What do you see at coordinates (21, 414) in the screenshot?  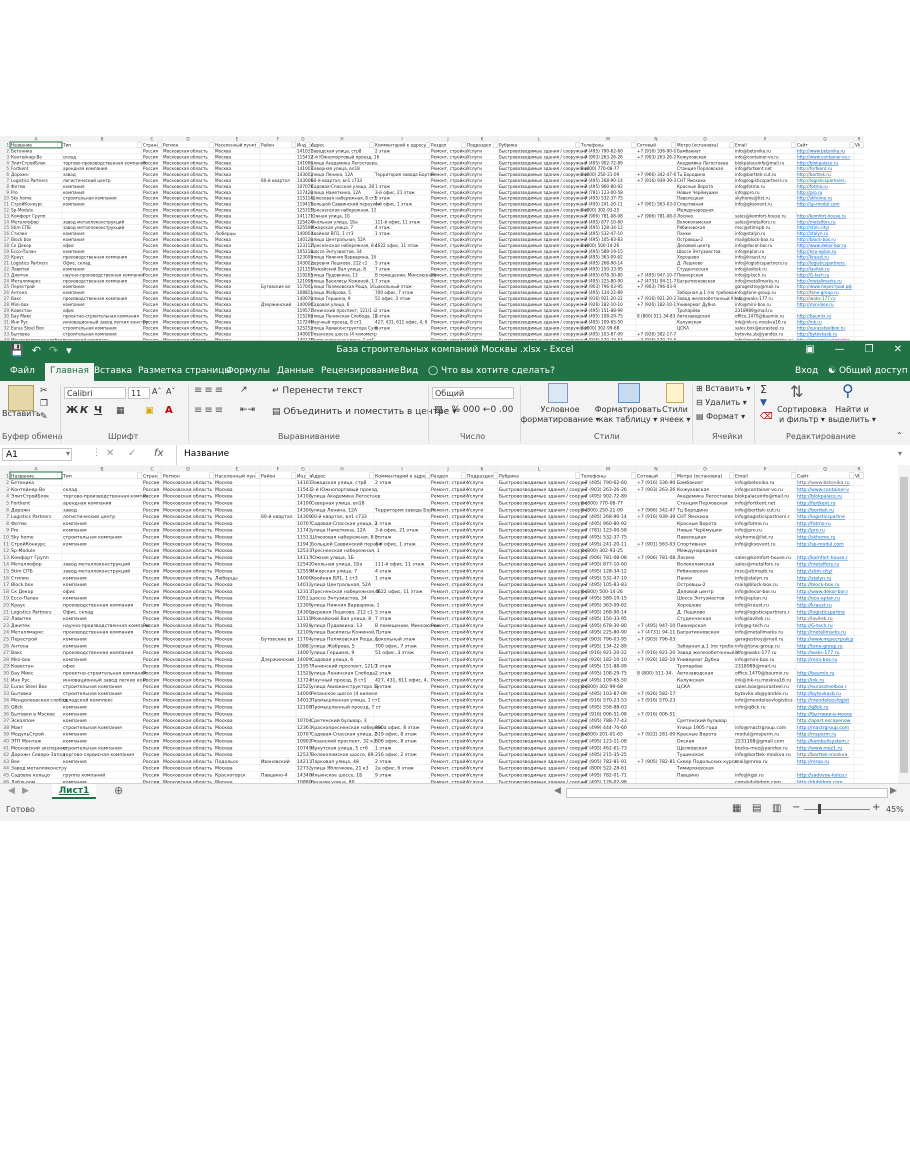 I see `paste-button: Вставить` at bounding box center [21, 414].